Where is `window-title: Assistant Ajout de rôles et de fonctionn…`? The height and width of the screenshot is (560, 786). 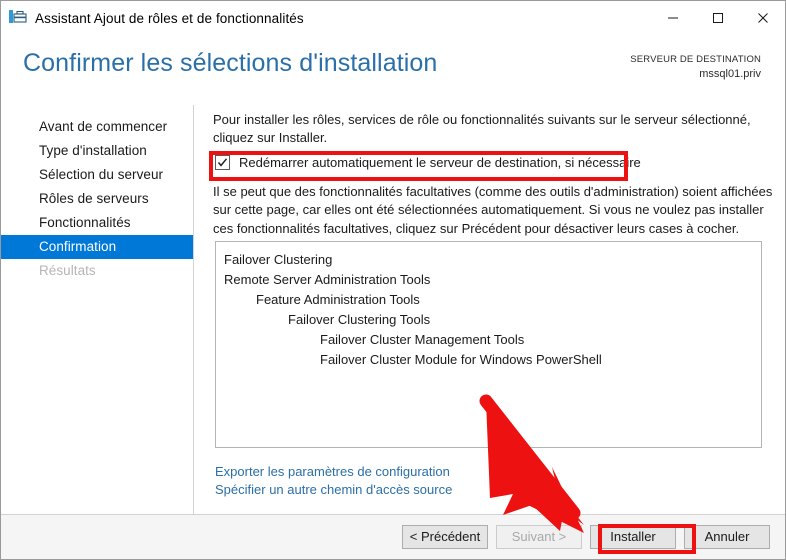
window-title: Assistant Ajout de rôles et de fonctionn… is located at coordinates (169, 18).